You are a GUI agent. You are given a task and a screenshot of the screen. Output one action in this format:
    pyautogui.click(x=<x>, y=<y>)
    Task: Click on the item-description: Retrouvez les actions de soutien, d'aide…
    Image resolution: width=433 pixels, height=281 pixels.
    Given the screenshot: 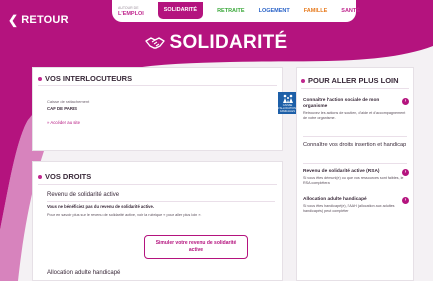 What is the action you would take?
    pyautogui.click(x=354, y=115)
    